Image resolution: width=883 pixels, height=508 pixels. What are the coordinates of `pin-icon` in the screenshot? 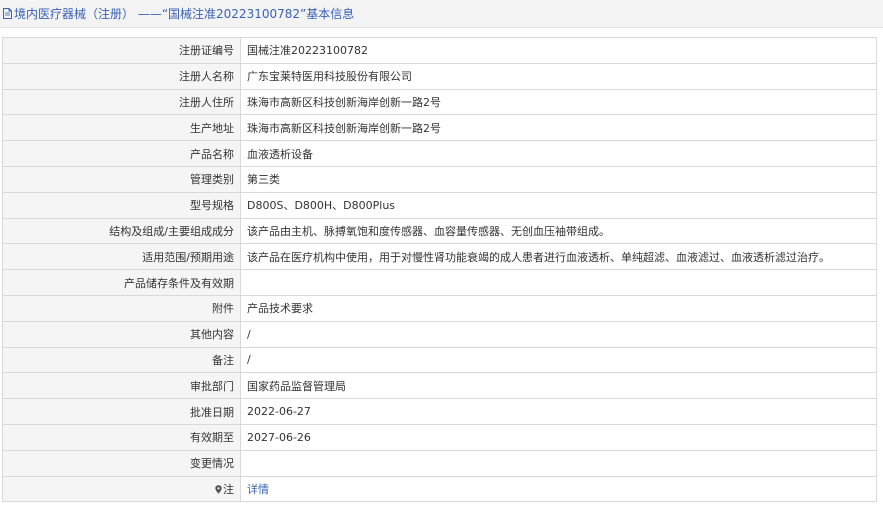 It's located at (218, 489).